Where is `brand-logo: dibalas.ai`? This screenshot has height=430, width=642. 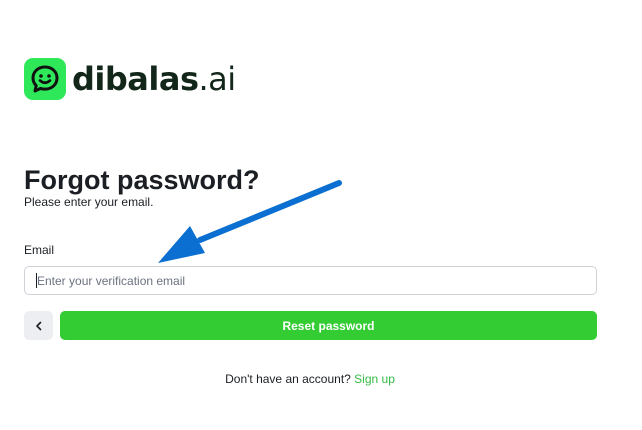
brand-logo: dibalas.ai is located at coordinates (130, 79).